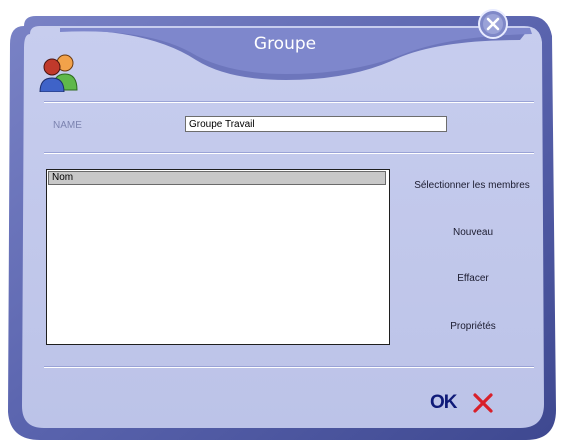 Image resolution: width=562 pixels, height=444 pixels. What do you see at coordinates (483, 403) in the screenshot?
I see `cancel-icon` at bounding box center [483, 403].